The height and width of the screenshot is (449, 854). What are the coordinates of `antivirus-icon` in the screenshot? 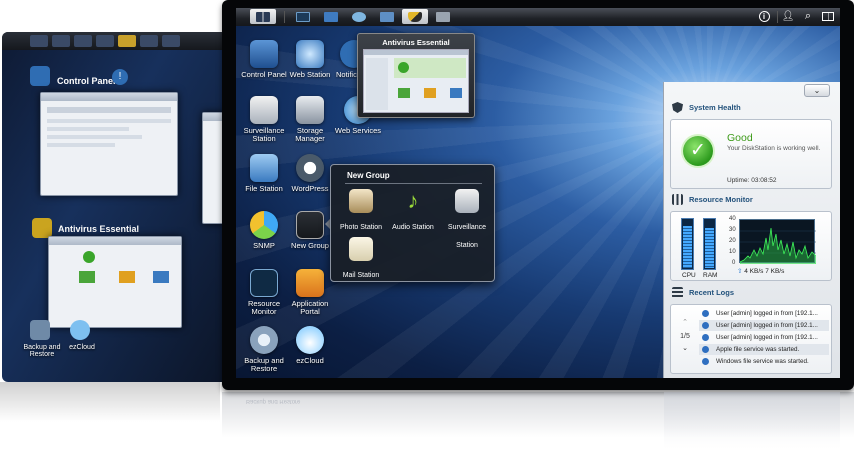 It's located at (415, 16).